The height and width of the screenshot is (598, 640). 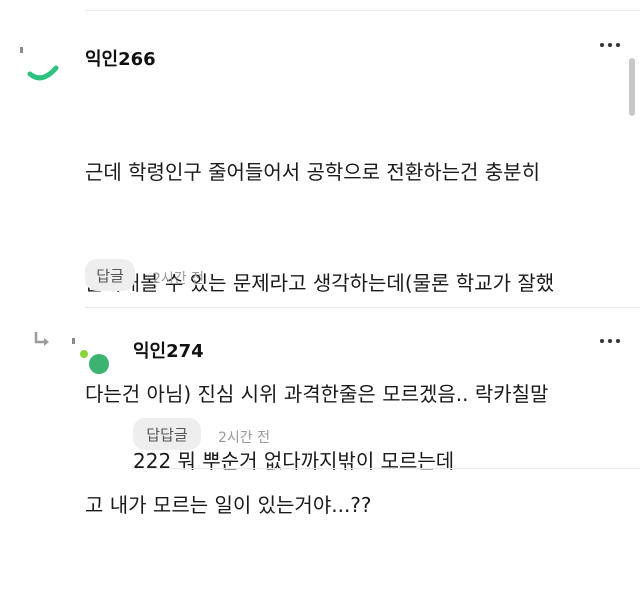 What do you see at coordinates (120, 58) in the screenshot?
I see `comment-author: 익인266` at bounding box center [120, 58].